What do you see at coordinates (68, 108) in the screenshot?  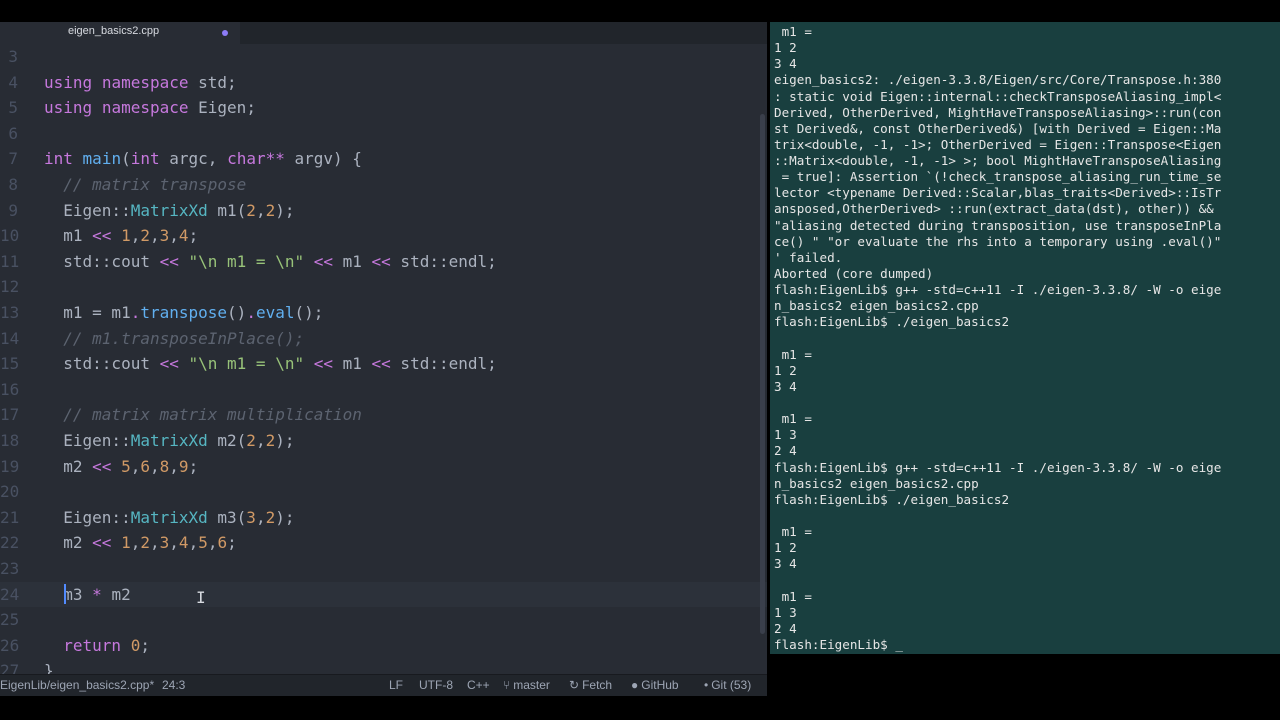 I see `code-token: using` at bounding box center [68, 108].